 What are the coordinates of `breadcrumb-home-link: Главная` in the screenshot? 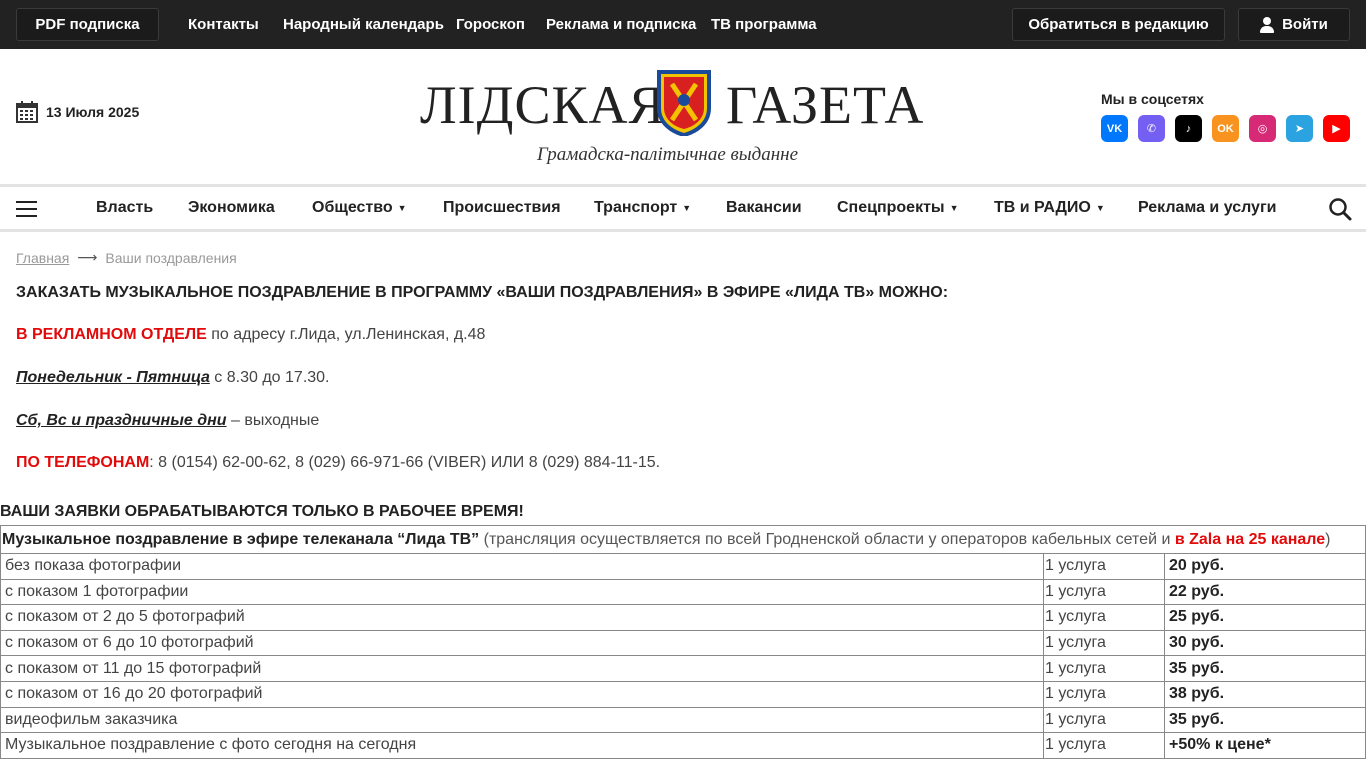 It's located at (42, 258).